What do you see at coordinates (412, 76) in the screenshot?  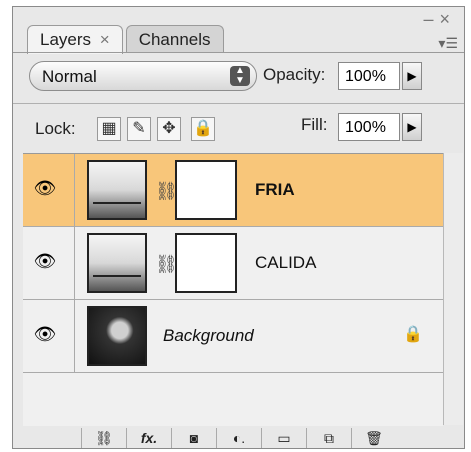 I see `opacity-arrow-icon: ▶` at bounding box center [412, 76].